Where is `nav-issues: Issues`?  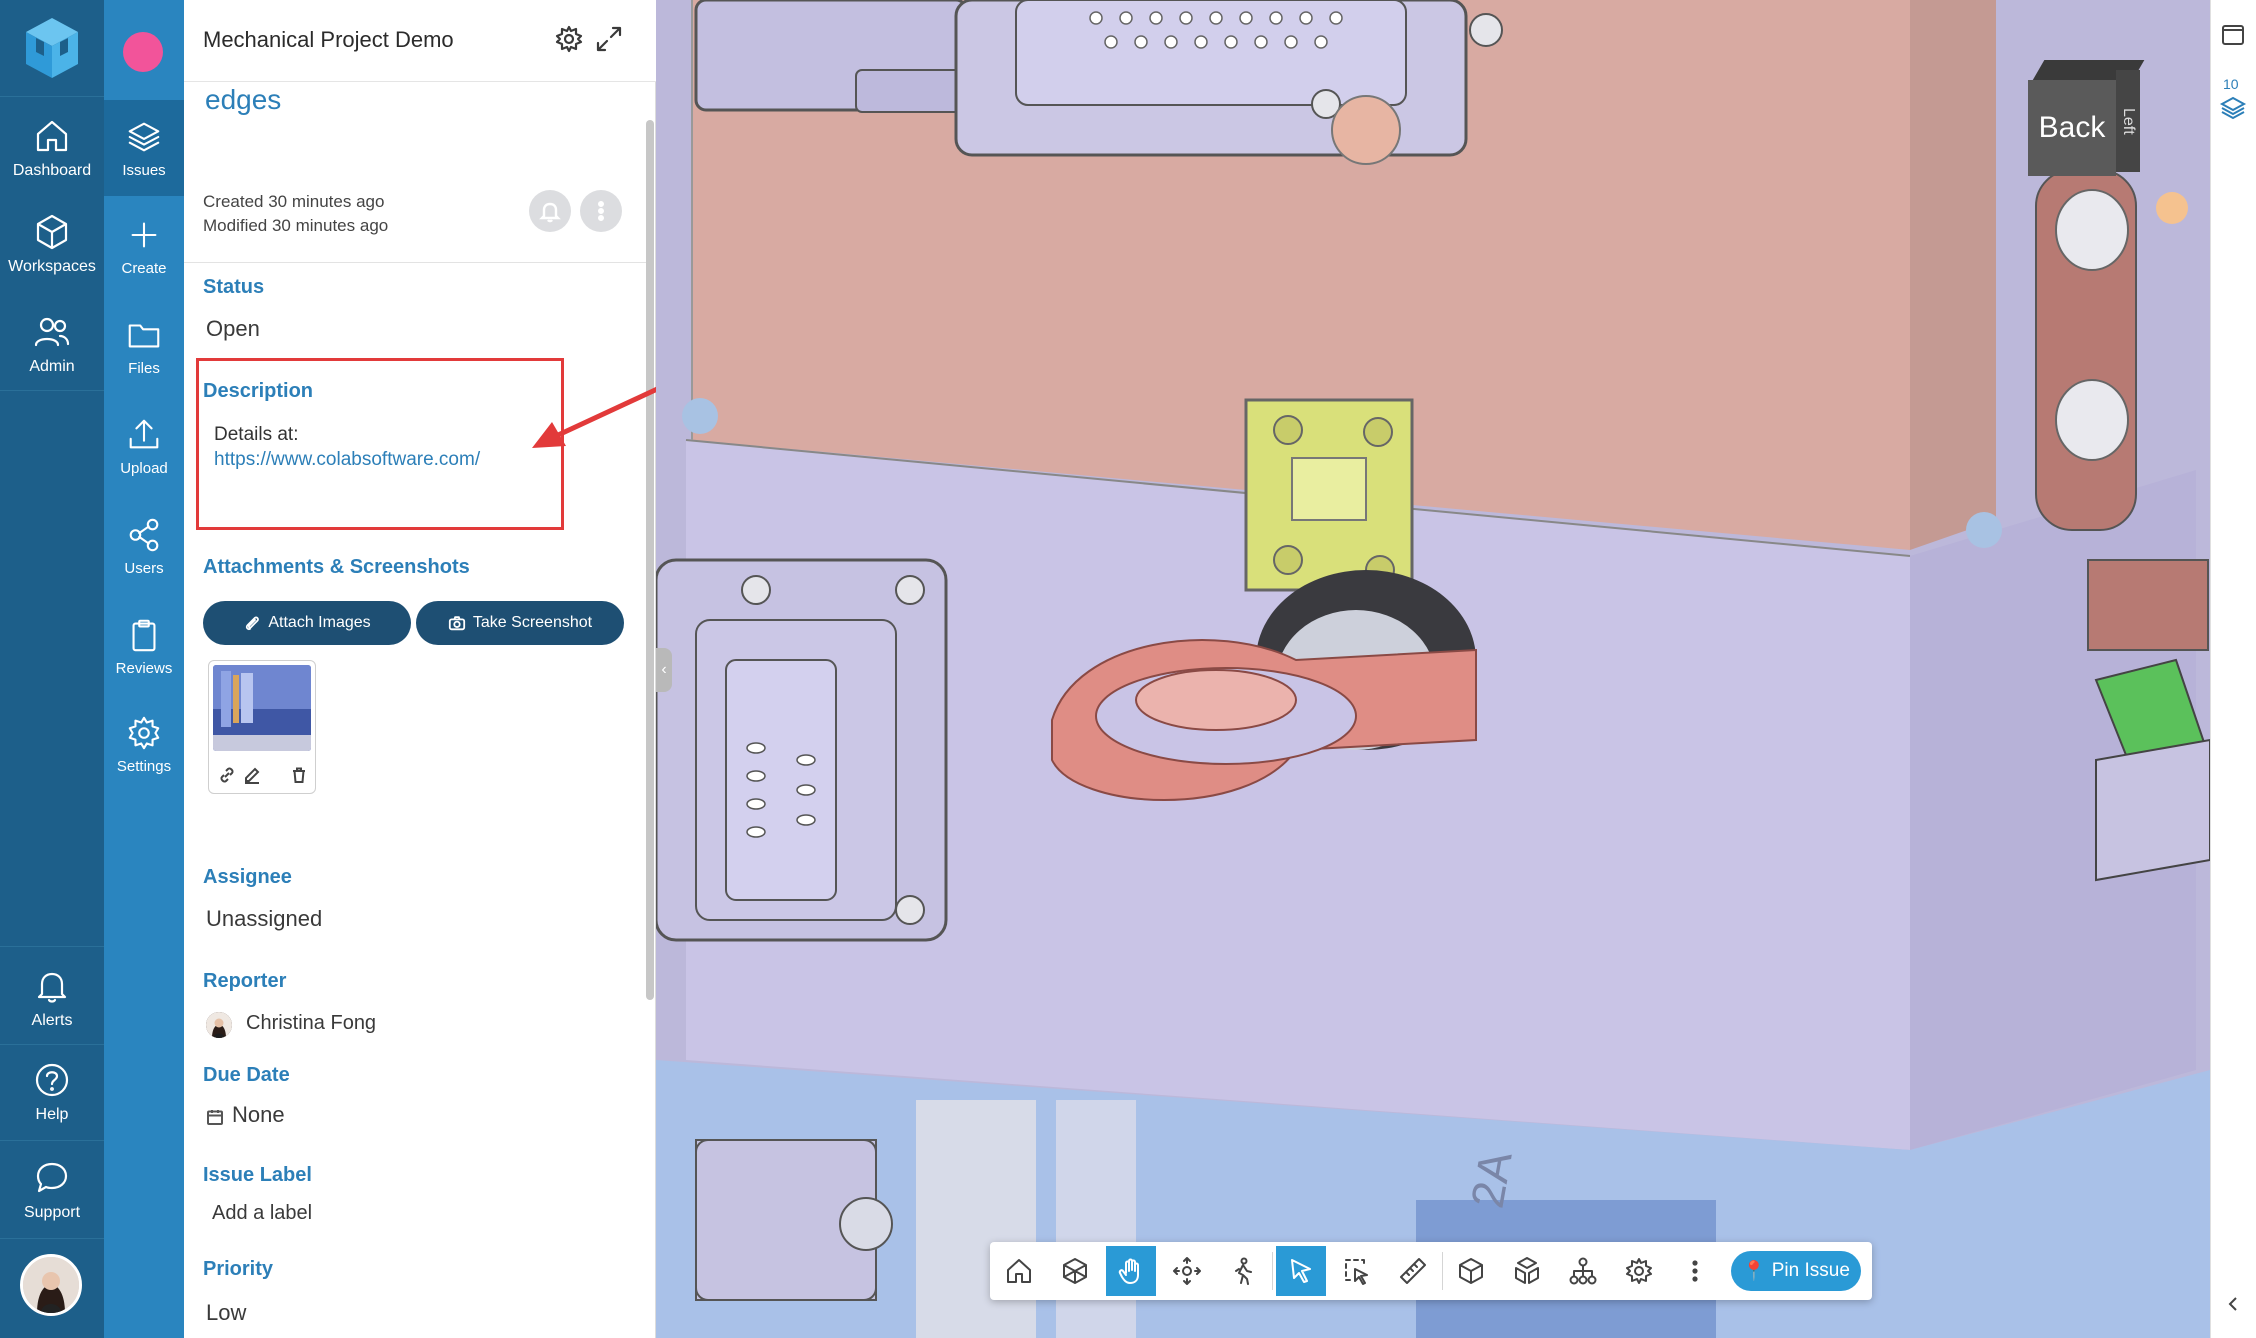 nav-issues: Issues is located at coordinates (144, 148).